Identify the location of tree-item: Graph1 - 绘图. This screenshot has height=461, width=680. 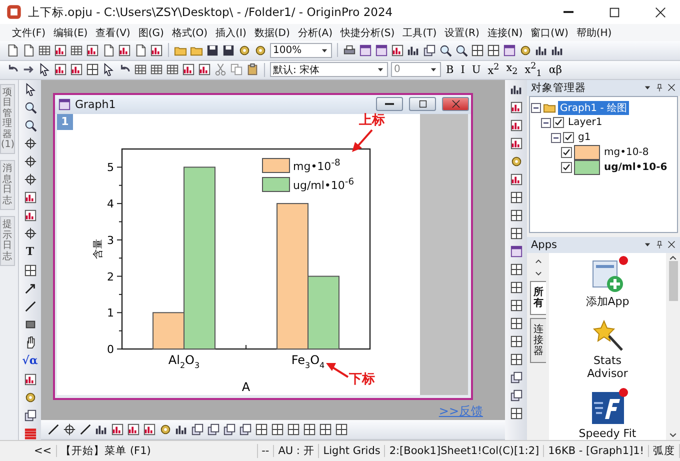
(594, 107).